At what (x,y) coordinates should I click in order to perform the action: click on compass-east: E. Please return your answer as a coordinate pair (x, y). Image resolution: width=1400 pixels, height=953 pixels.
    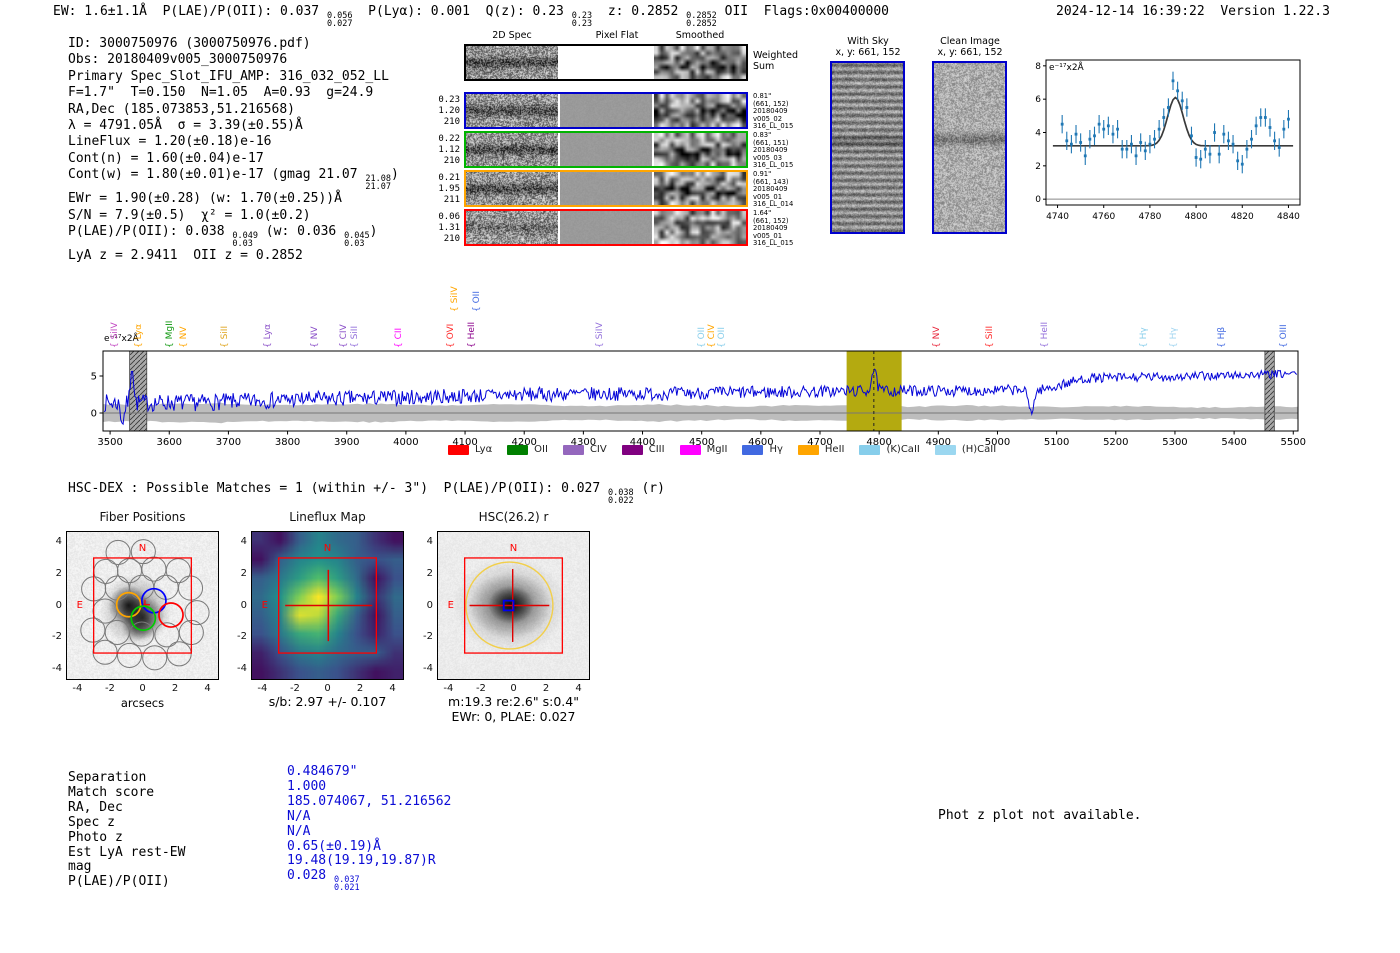
    Looking at the image, I should click on (80, 605).